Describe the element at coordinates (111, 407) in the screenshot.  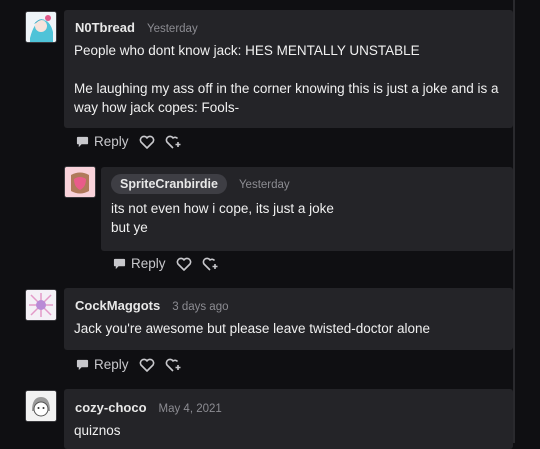
I see `comment-author: cozy-choco` at that location.